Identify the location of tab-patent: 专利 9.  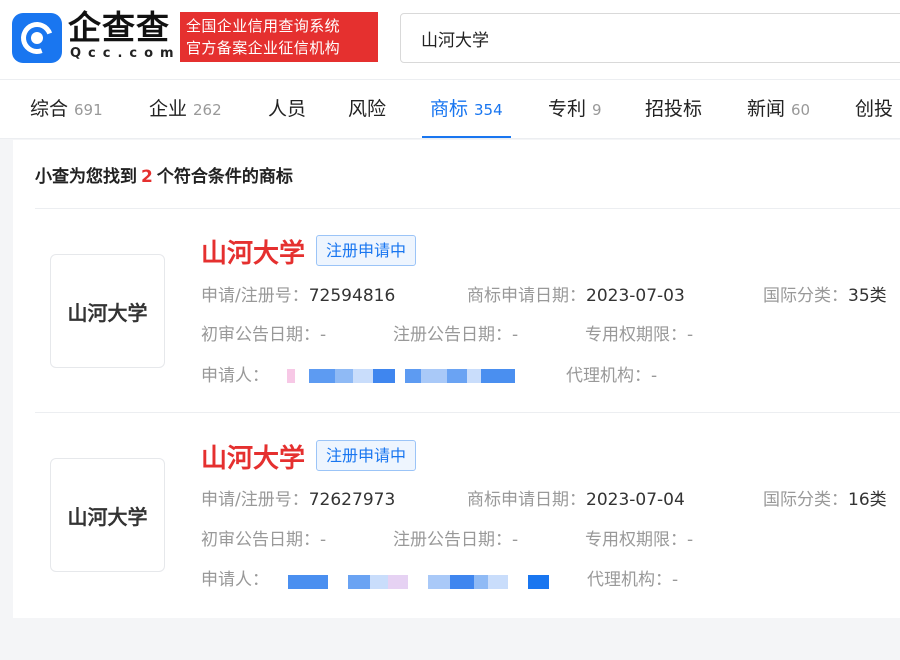
(575, 109).